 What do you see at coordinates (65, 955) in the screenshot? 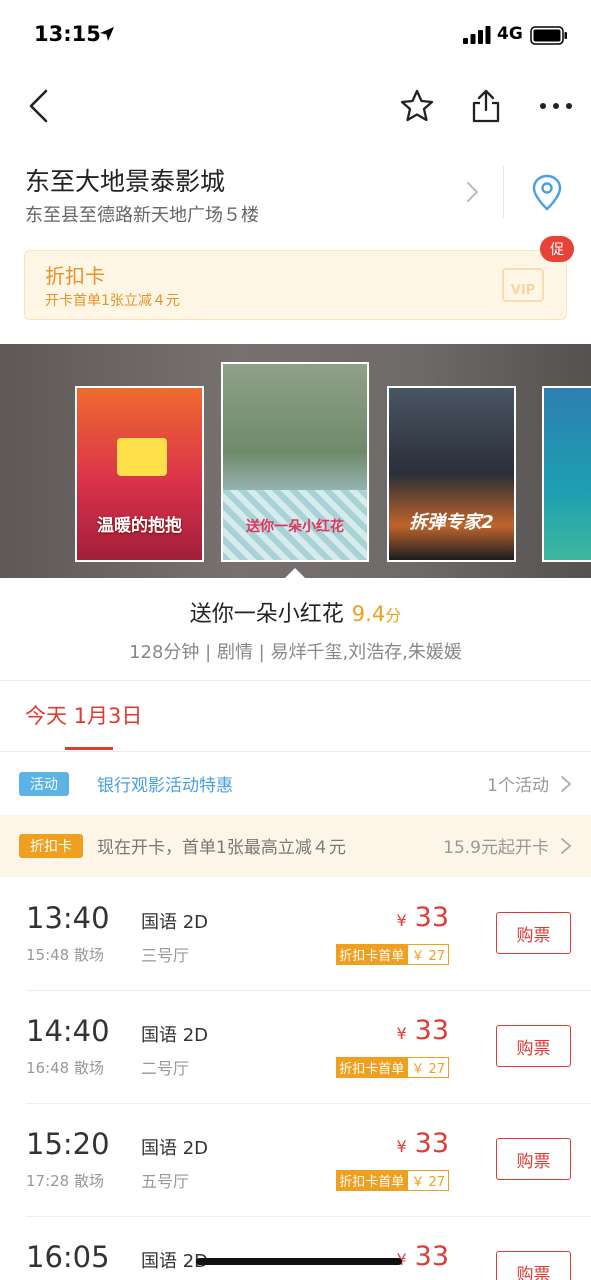
I see `showtime-end: 15:48 散场` at bounding box center [65, 955].